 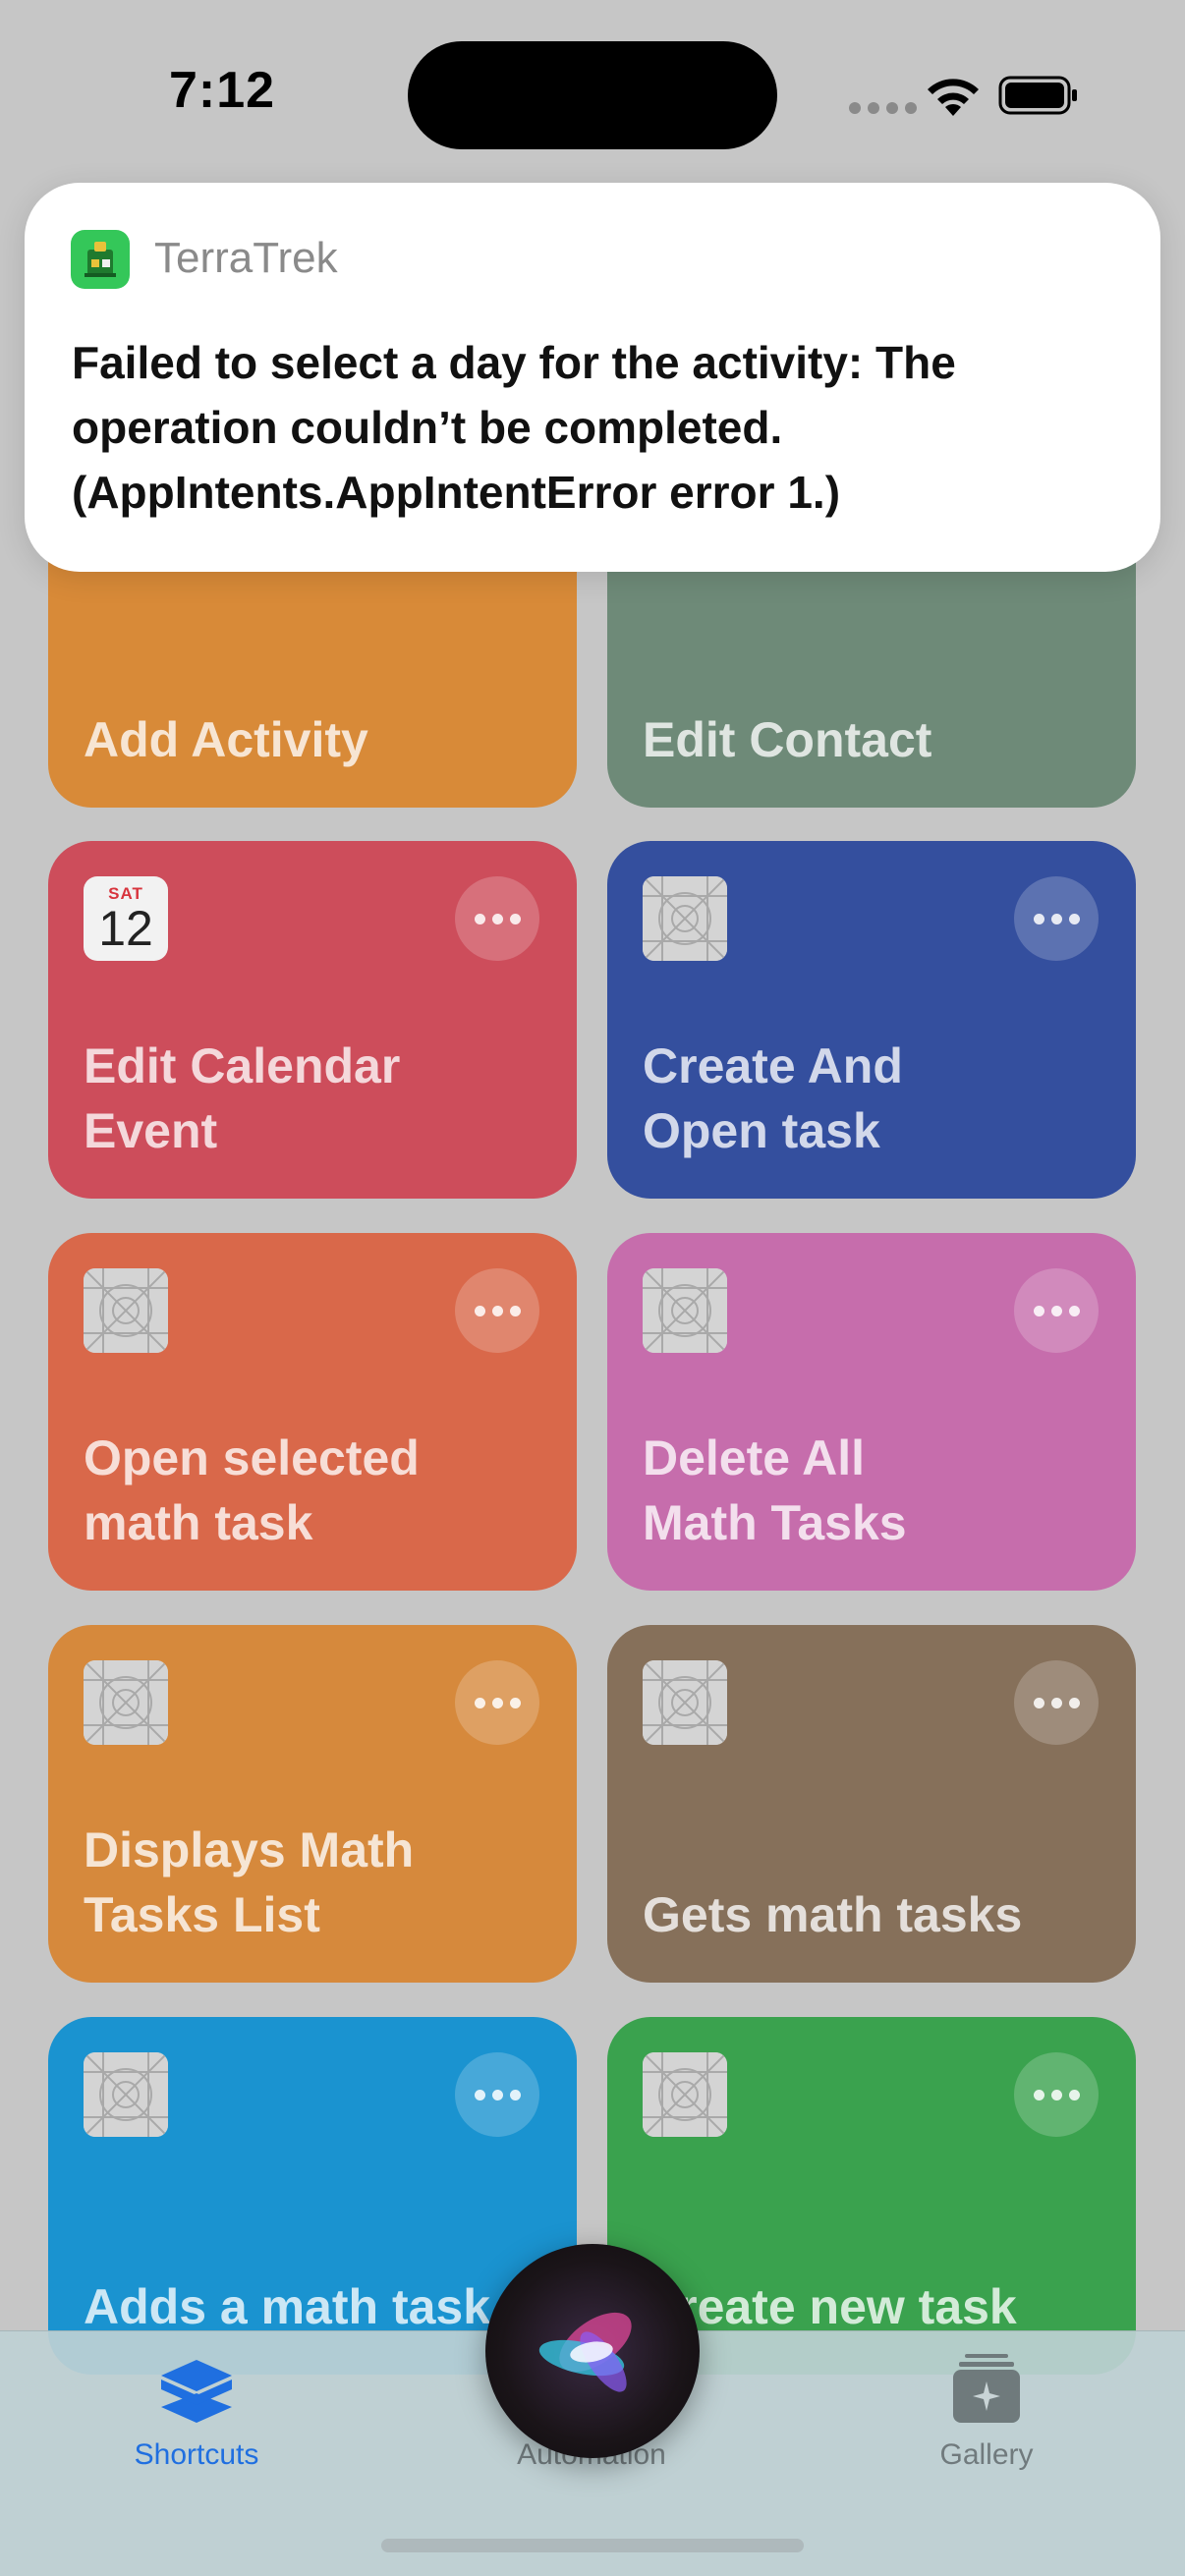 I want to click on tile-title: Create And Open task, so click(x=773, y=1098).